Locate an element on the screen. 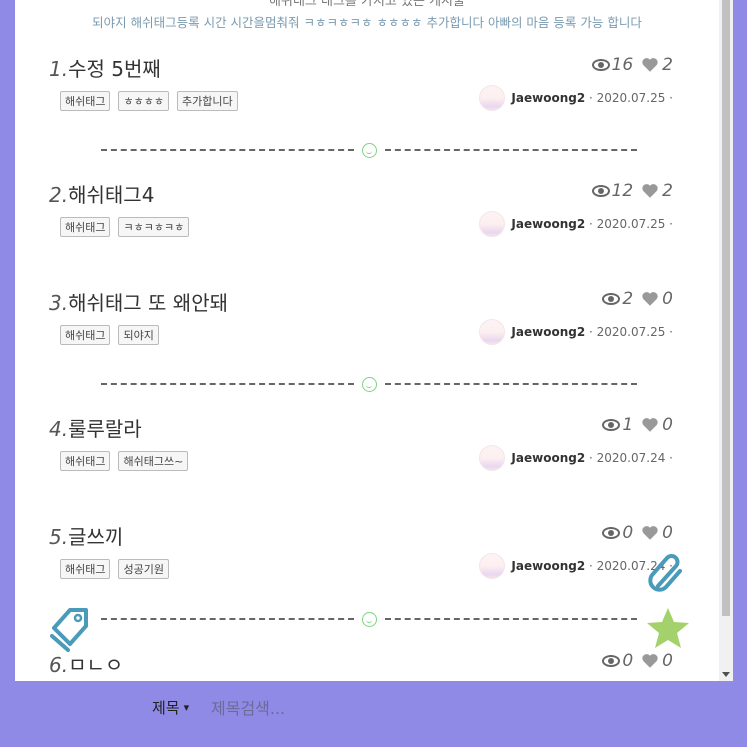 Image resolution: width=747 pixels, height=747 pixels. post-stats: 1 0 is located at coordinates (637, 425).